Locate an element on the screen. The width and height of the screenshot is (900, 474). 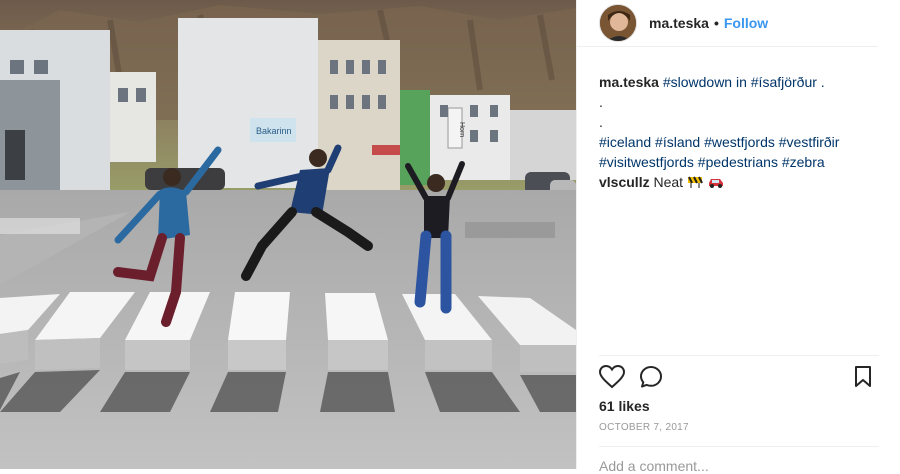
shop-sign-text: Bakarinn is located at coordinates (274, 131).